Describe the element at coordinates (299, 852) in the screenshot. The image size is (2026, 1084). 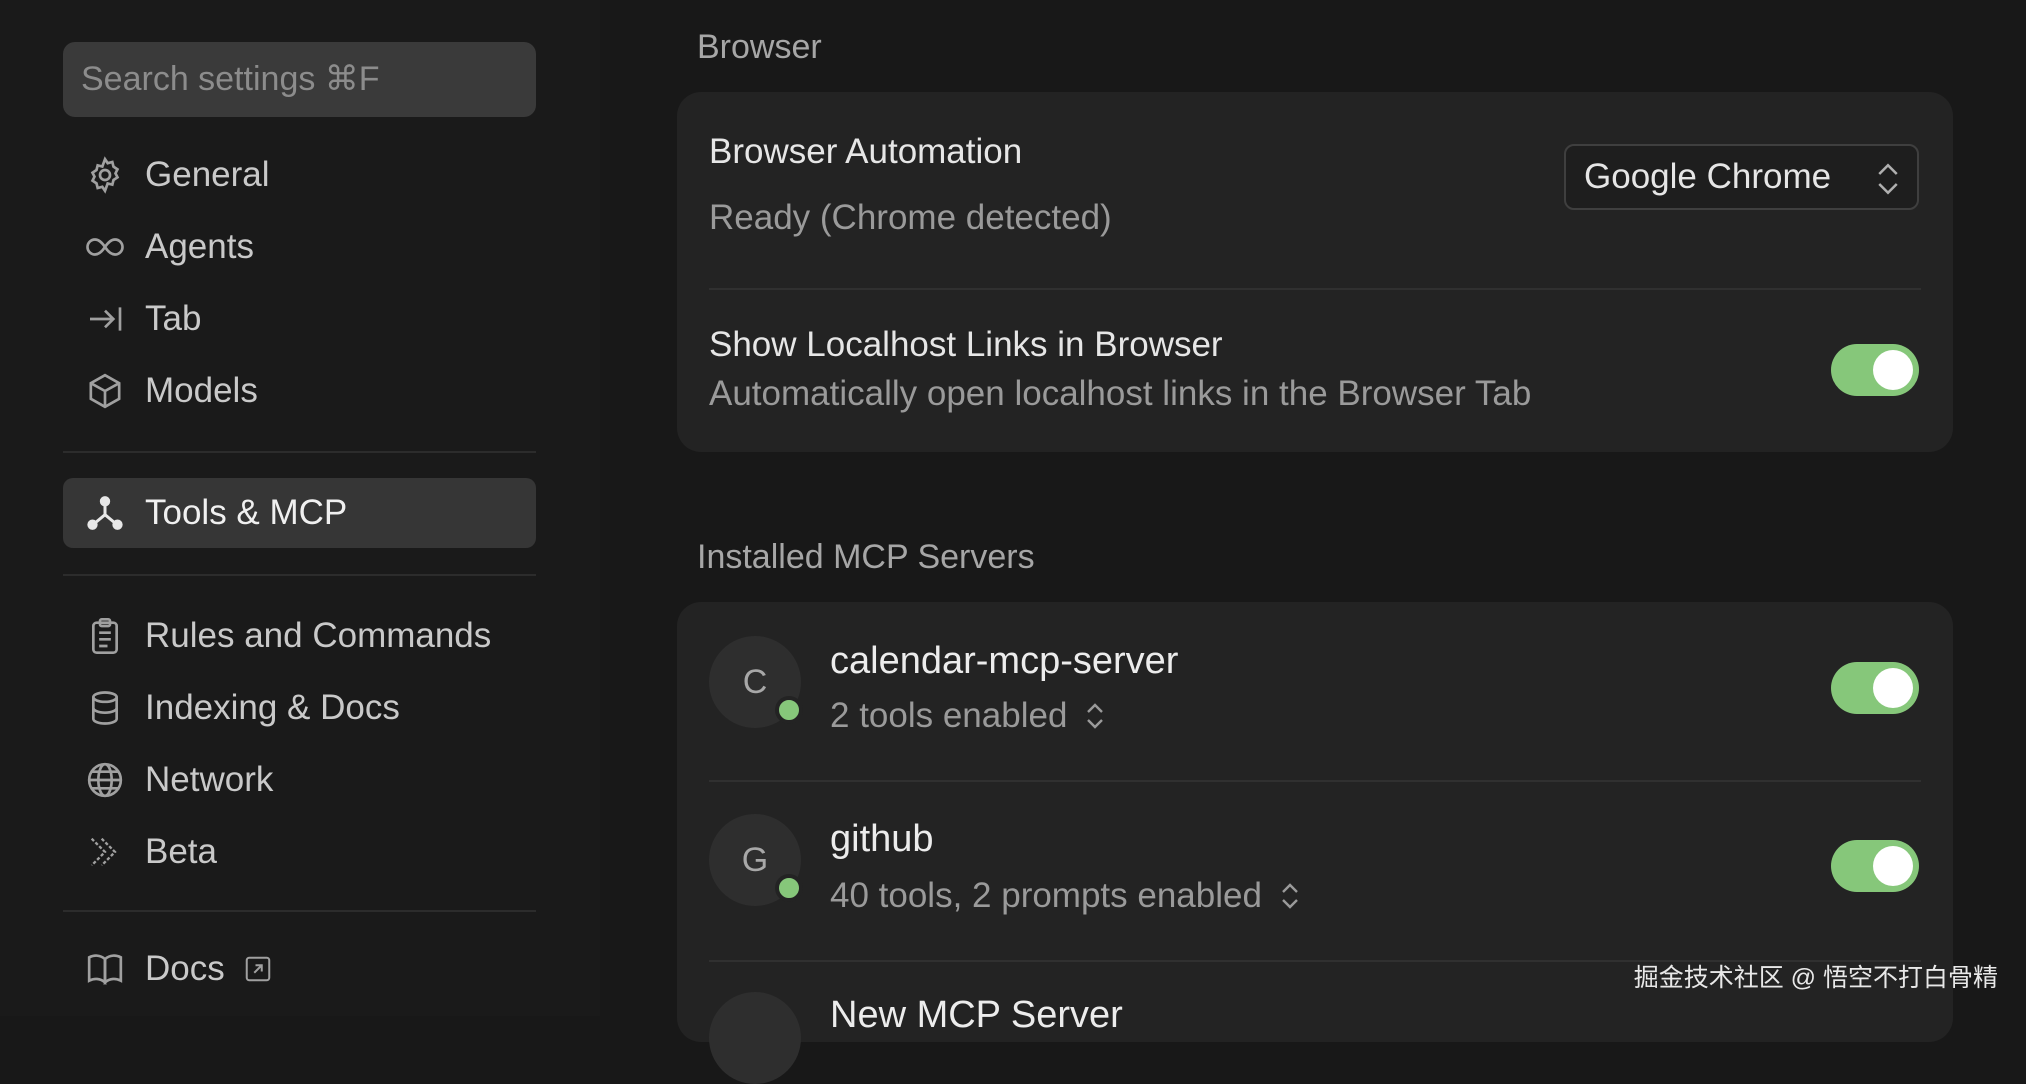
I see `sidebar-item-beta: Beta` at that location.